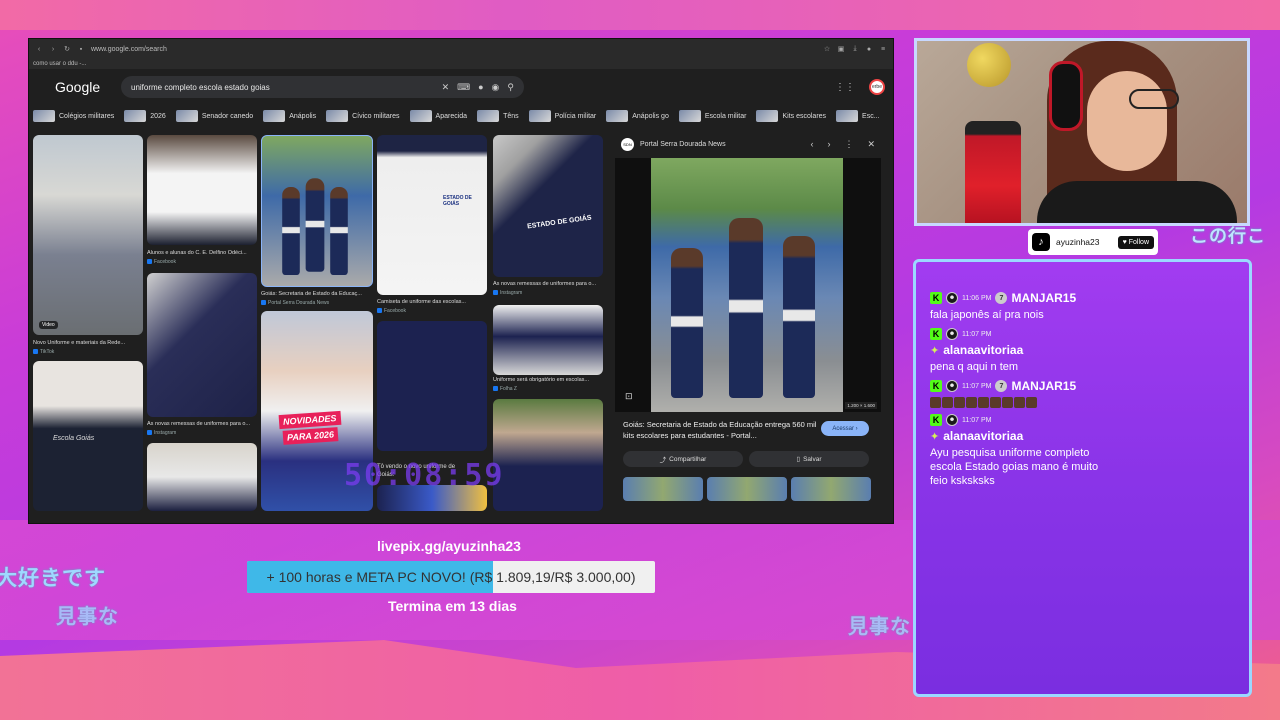  Describe the element at coordinates (161, 262) in the screenshot. I see `result-source: Facebook` at that location.